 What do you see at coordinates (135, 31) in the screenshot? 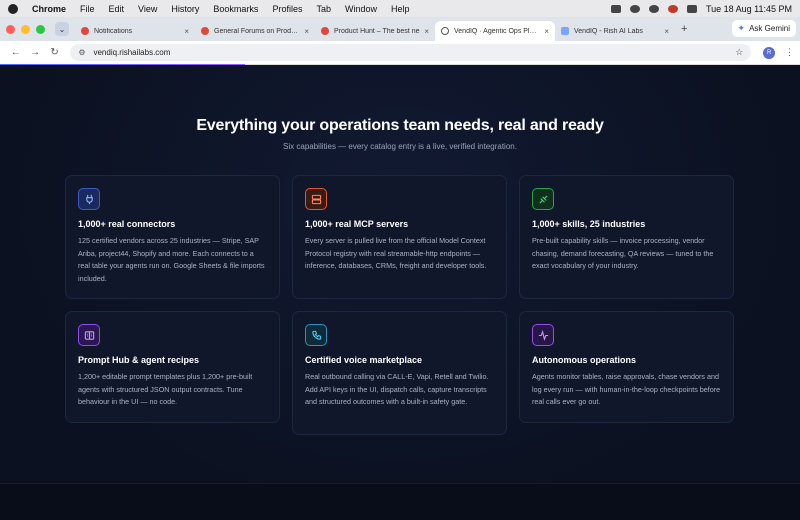
I see `tab-notifications: Notifications ×` at bounding box center [135, 31].